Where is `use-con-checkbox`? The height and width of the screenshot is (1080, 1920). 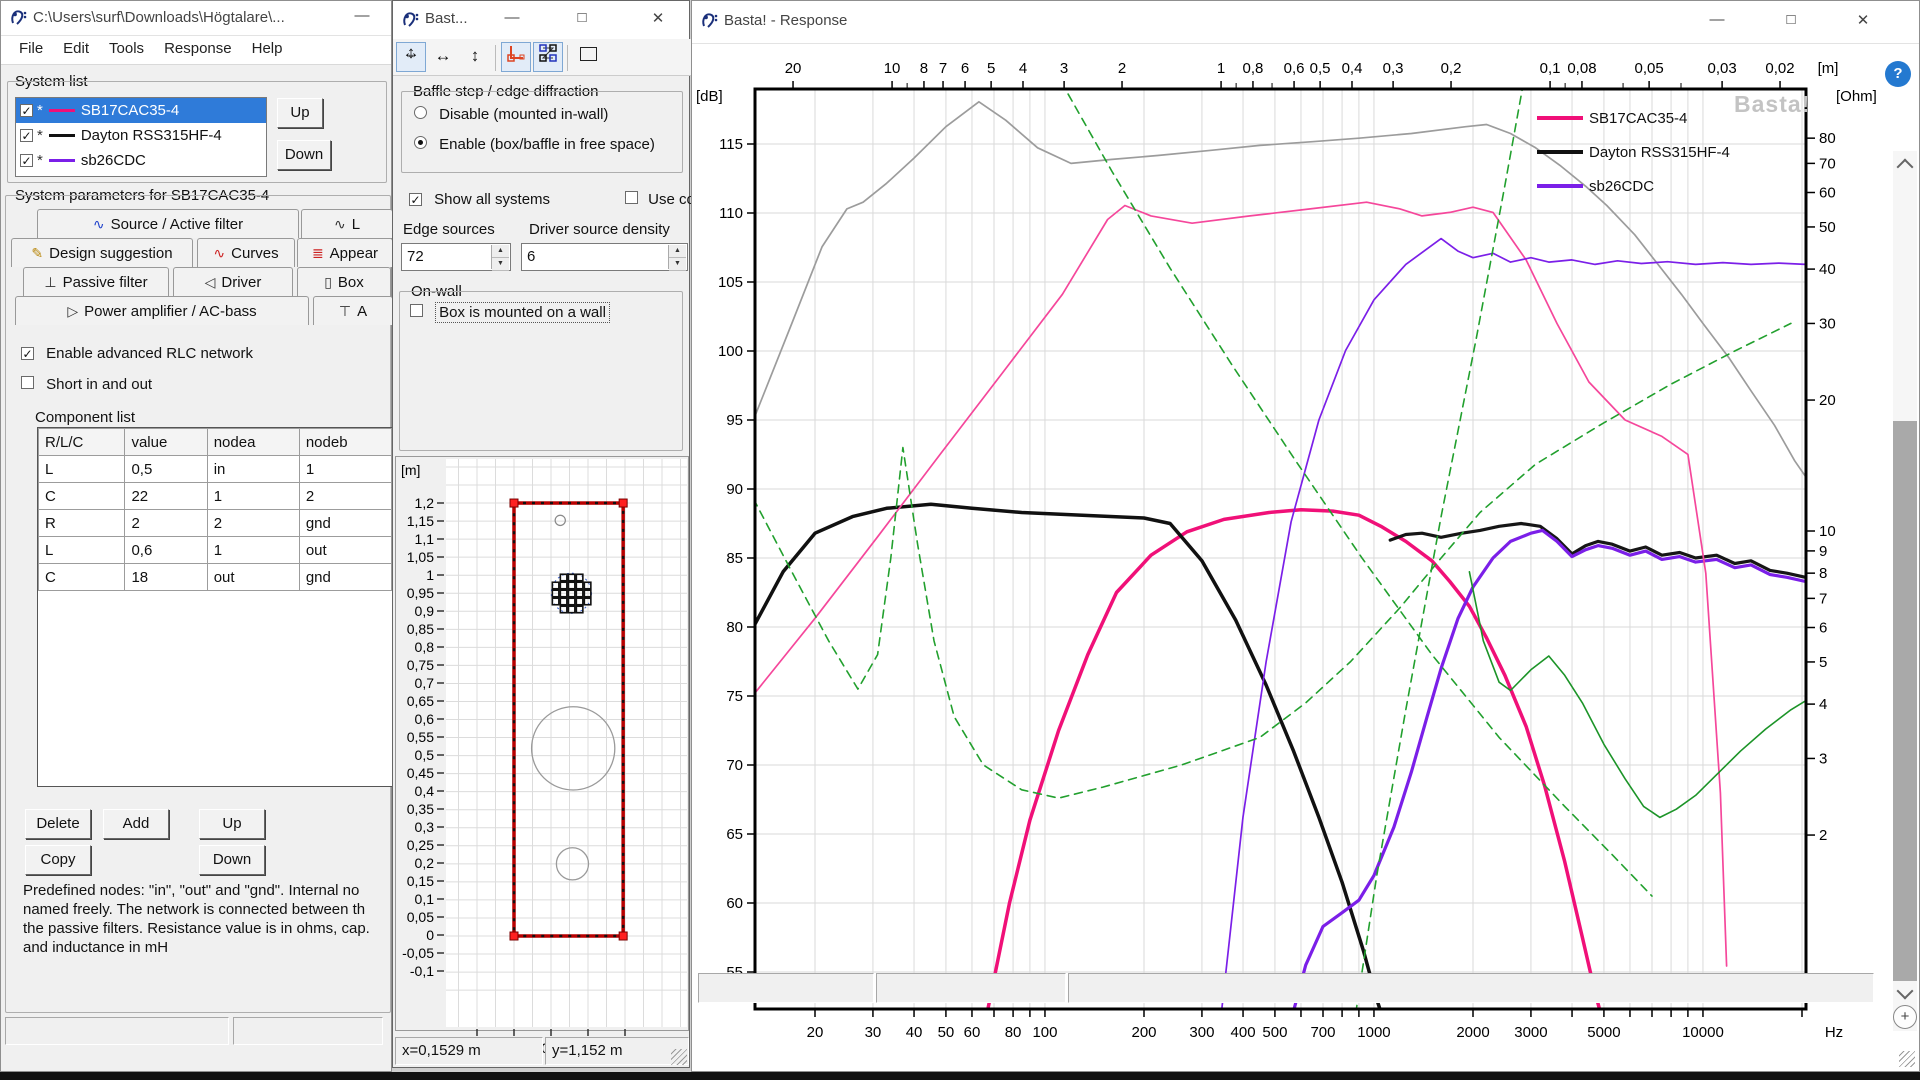
use-con-checkbox is located at coordinates (631, 197).